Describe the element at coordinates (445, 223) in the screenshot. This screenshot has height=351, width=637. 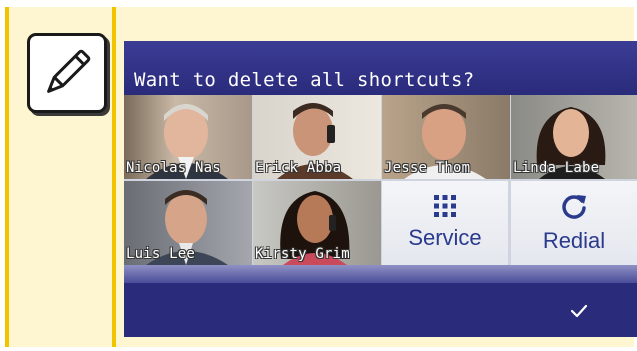
I see `service-button: Service` at that location.